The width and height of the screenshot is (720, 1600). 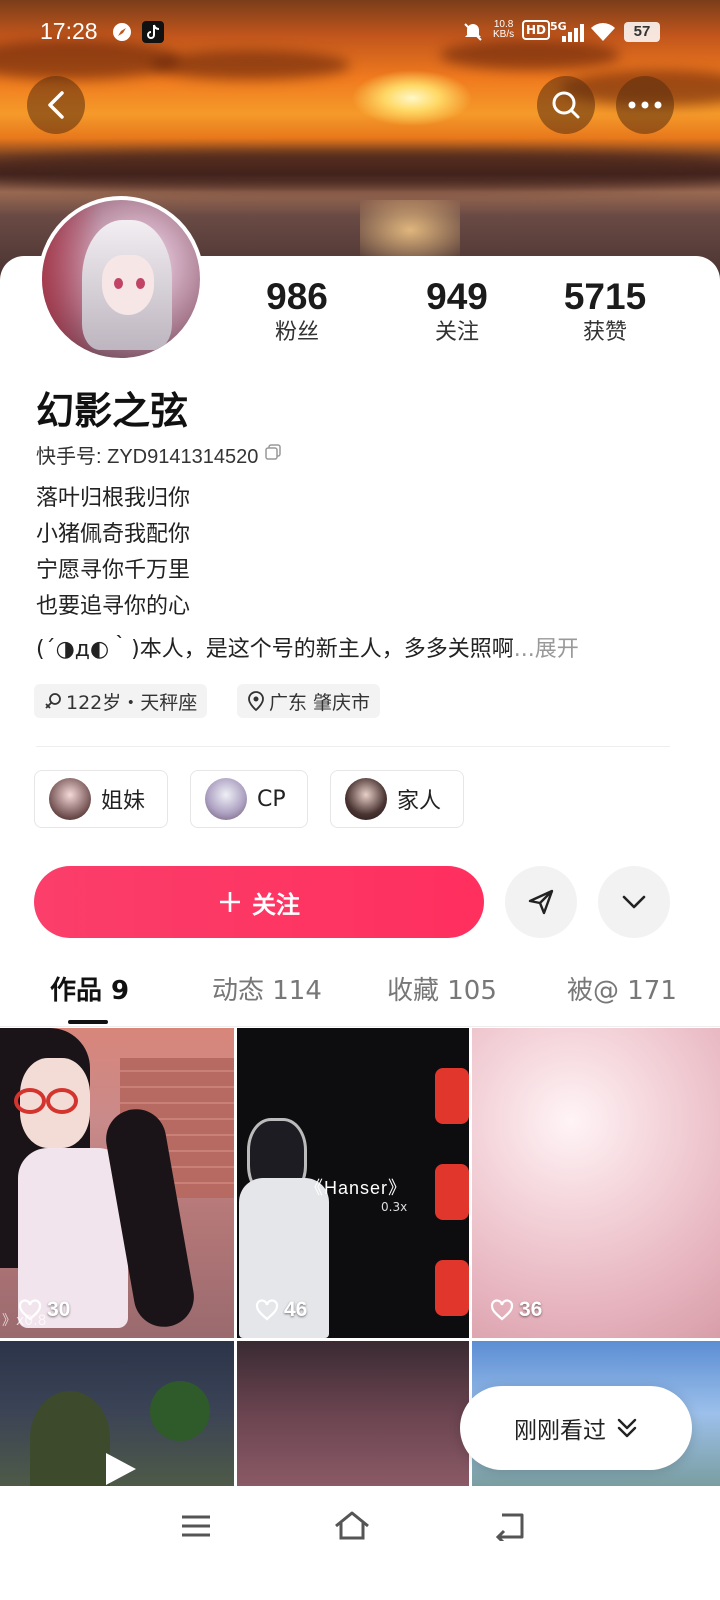 What do you see at coordinates (271, 799) in the screenshot?
I see `group-label: CP` at bounding box center [271, 799].